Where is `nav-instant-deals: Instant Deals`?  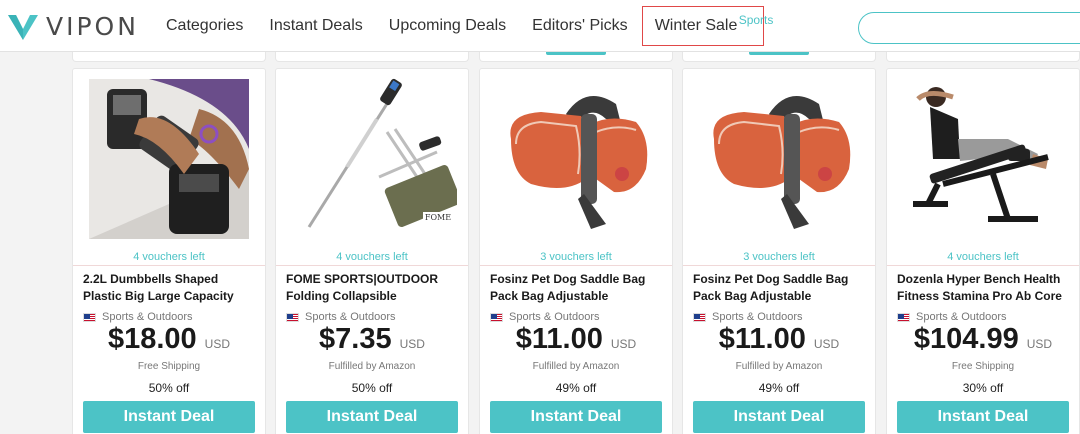 nav-instant-deals: Instant Deals is located at coordinates (315, 26).